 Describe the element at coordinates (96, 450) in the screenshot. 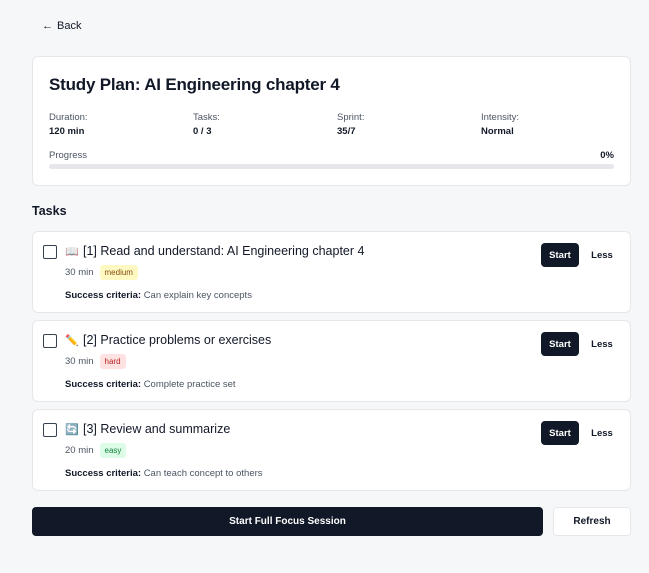

I see `task-meta: 20 min easy` at that location.